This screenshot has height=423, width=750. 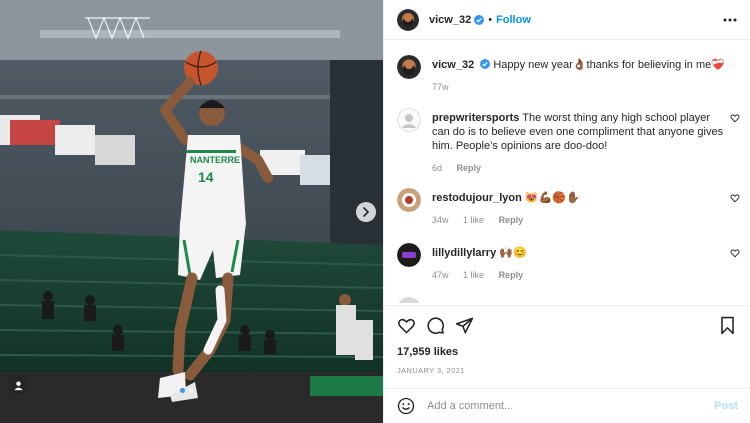 I want to click on next-photo-button, so click(x=366, y=212).